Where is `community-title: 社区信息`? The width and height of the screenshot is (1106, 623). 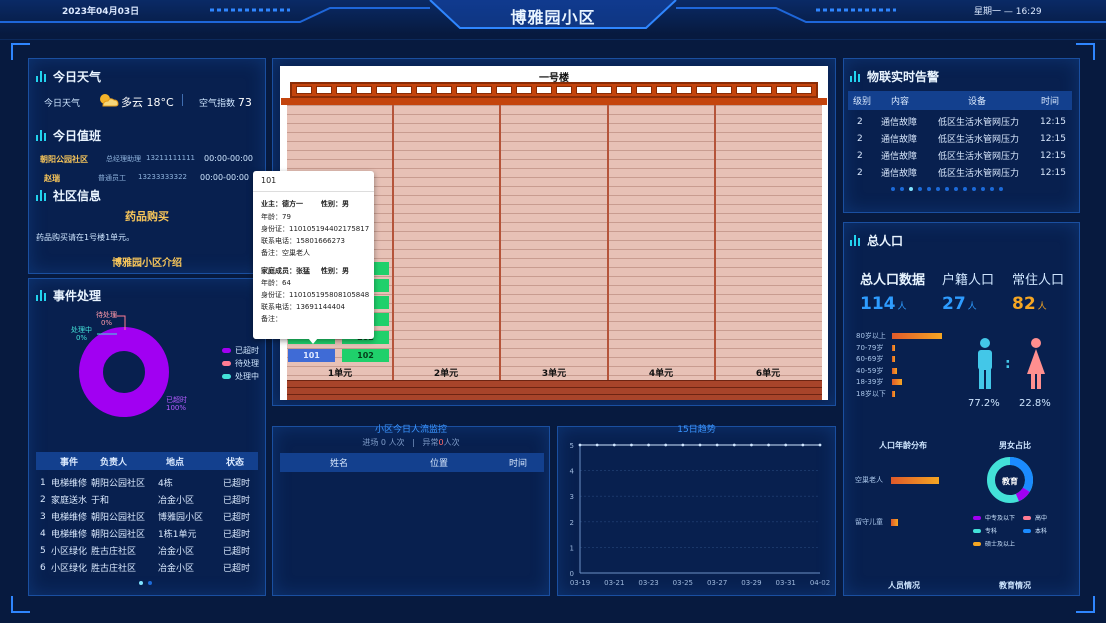
community-title: 社区信息 is located at coordinates (68, 195).